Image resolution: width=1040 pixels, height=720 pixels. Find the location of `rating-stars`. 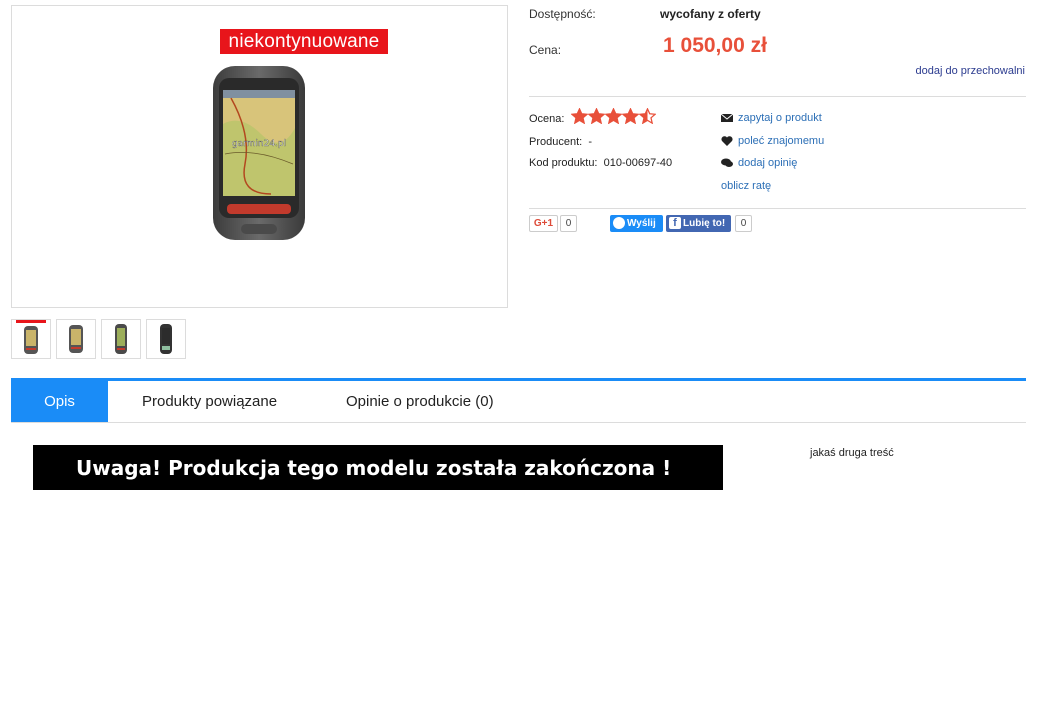

rating-stars is located at coordinates (613, 116).